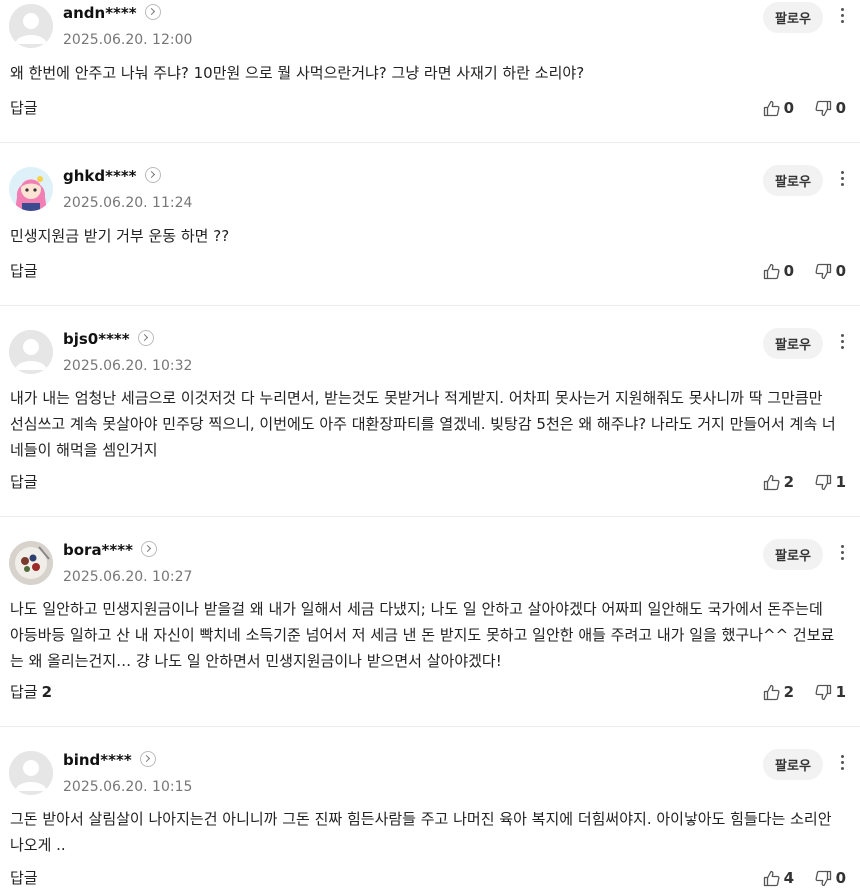 Image resolution: width=860 pixels, height=889 pixels. I want to click on reply-count: 2, so click(47, 692).